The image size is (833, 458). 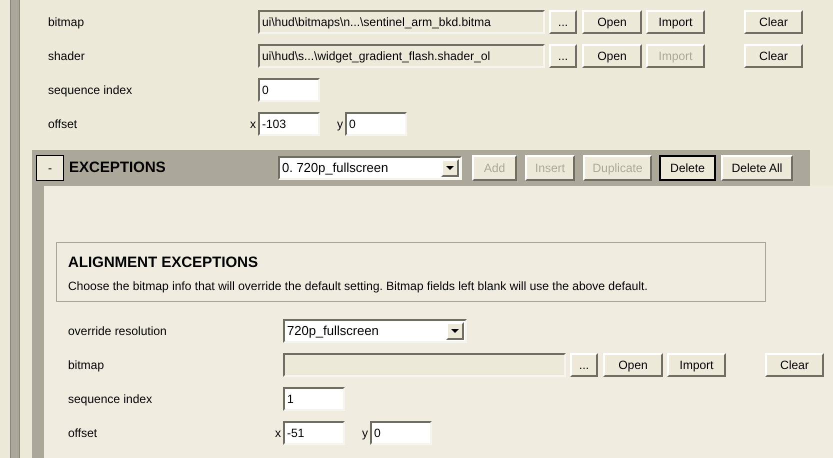 I want to click on path-field: ui\hud\s...\widget_gradient_flash.shader_ol, so click(x=401, y=56).